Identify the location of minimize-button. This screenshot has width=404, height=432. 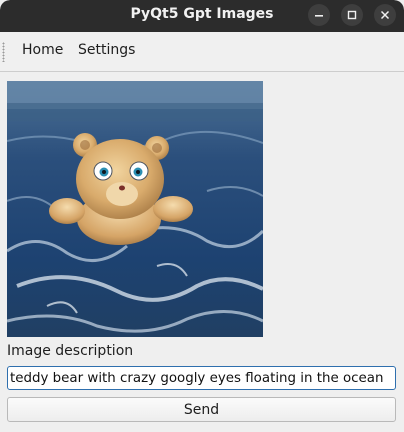
(319, 15).